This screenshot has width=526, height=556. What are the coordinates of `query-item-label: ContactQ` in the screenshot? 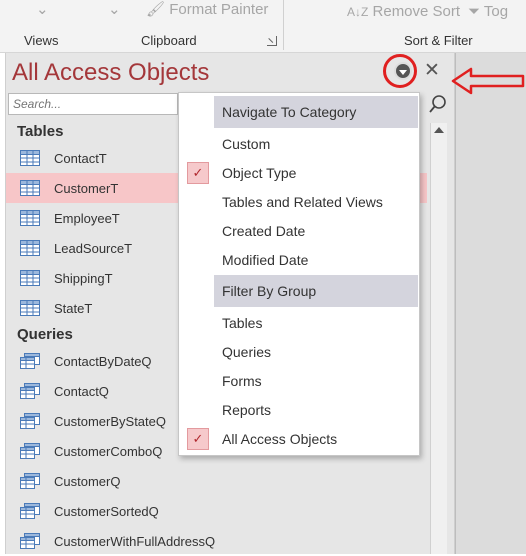 It's located at (81, 391).